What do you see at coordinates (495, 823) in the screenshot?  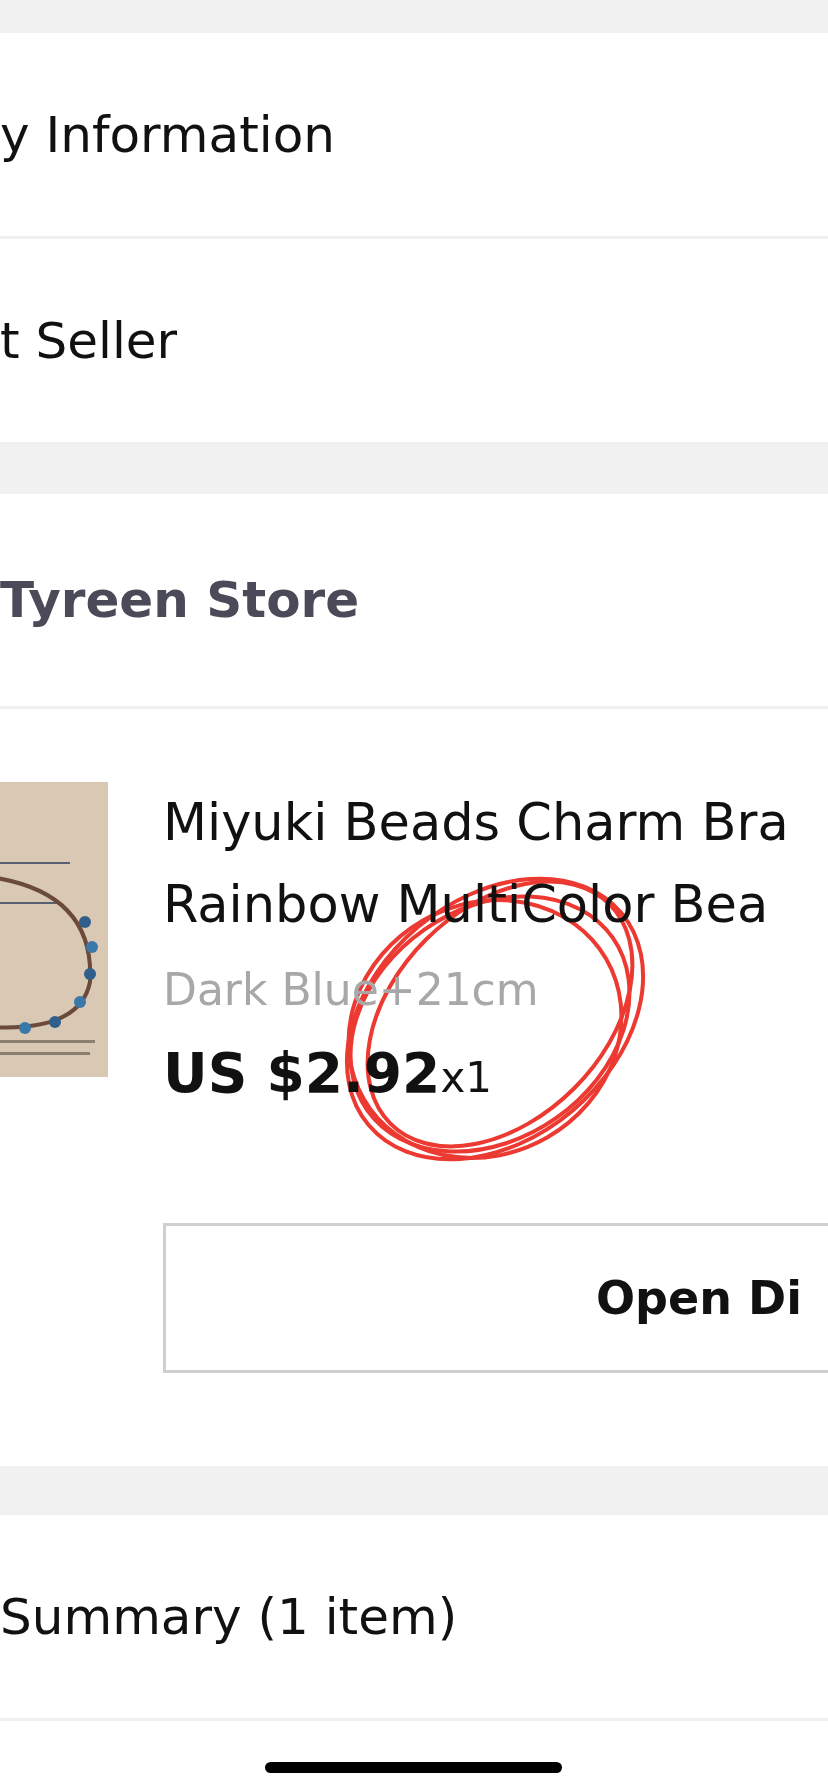 I see `product-title: Miyuki Beads Charm Bra` at bounding box center [495, 823].